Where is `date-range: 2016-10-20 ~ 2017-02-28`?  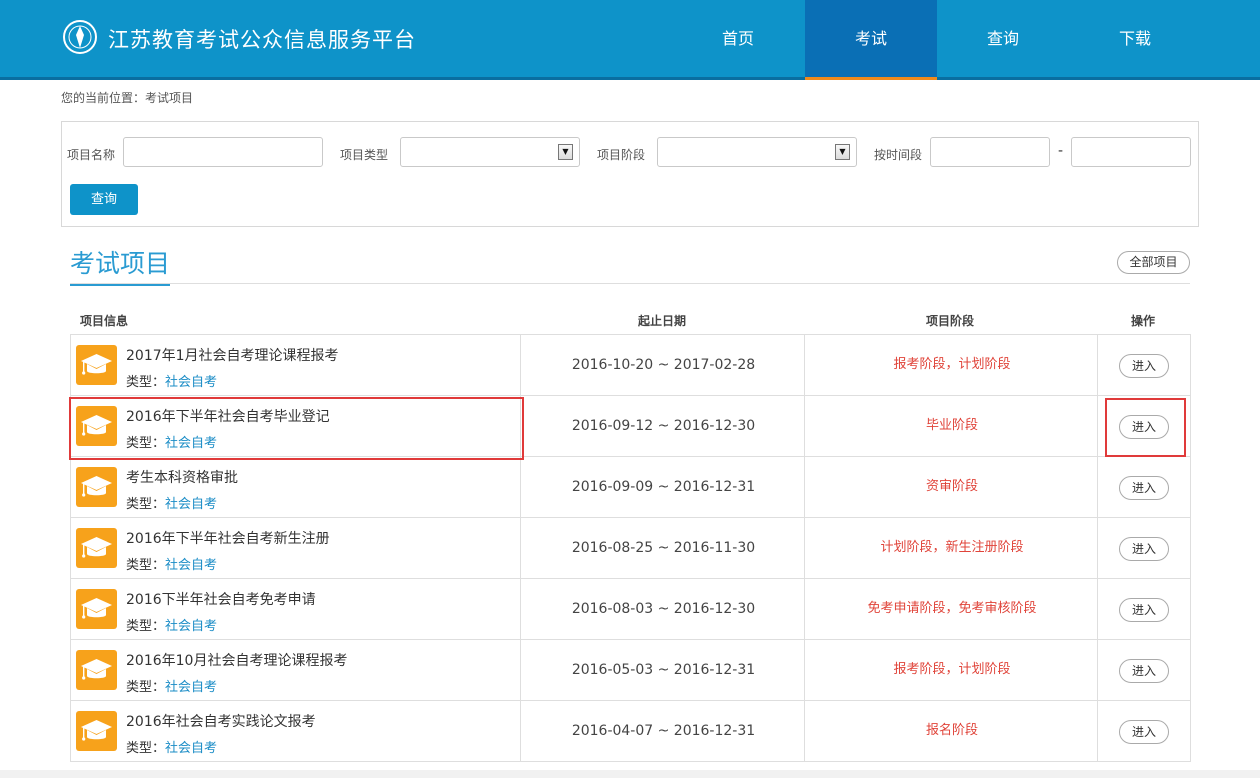
date-range: 2016-10-20 ~ 2017-02-28 is located at coordinates (663, 365).